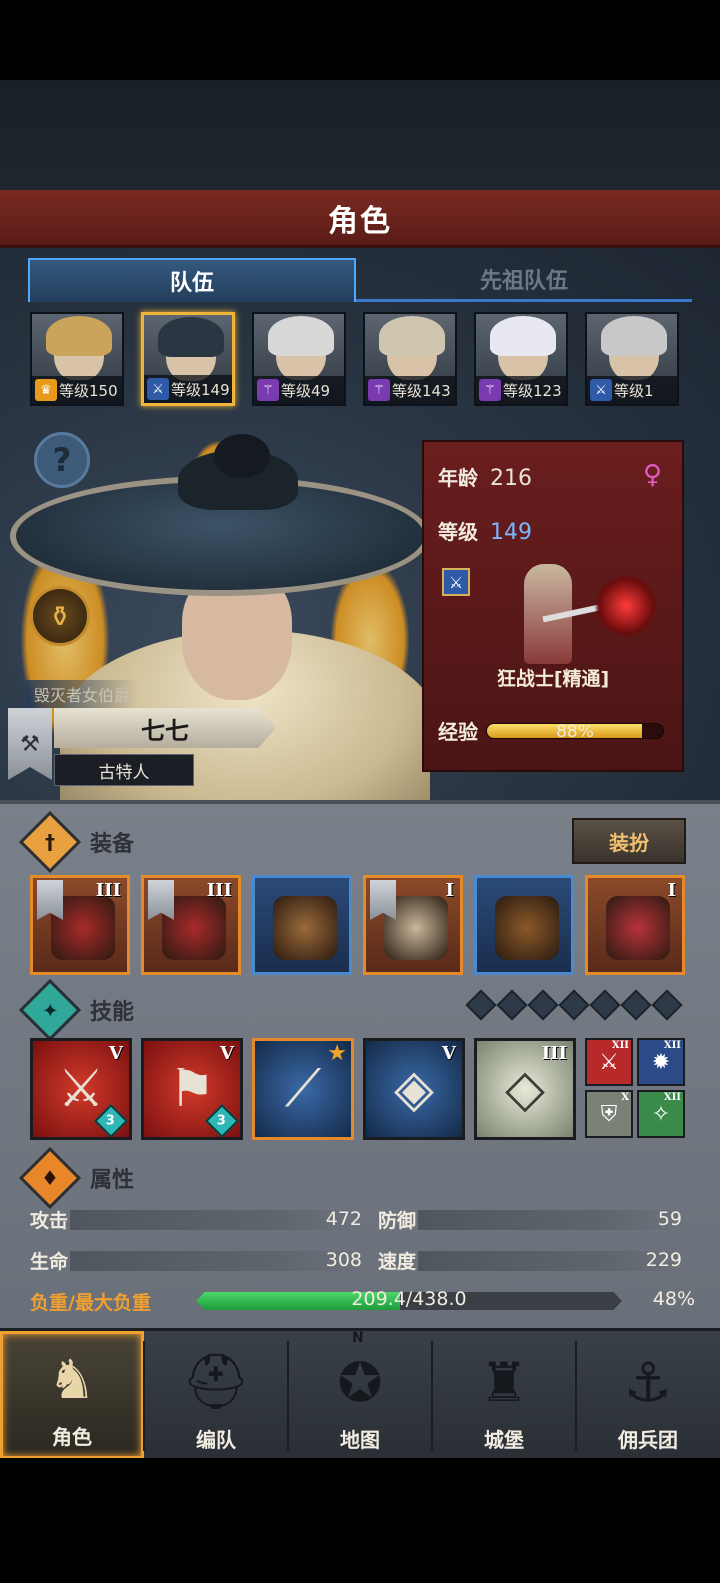 This screenshot has height=1583, width=720. What do you see at coordinates (216, 1218) in the screenshot?
I see `attack-bar: 472` at bounding box center [216, 1218].